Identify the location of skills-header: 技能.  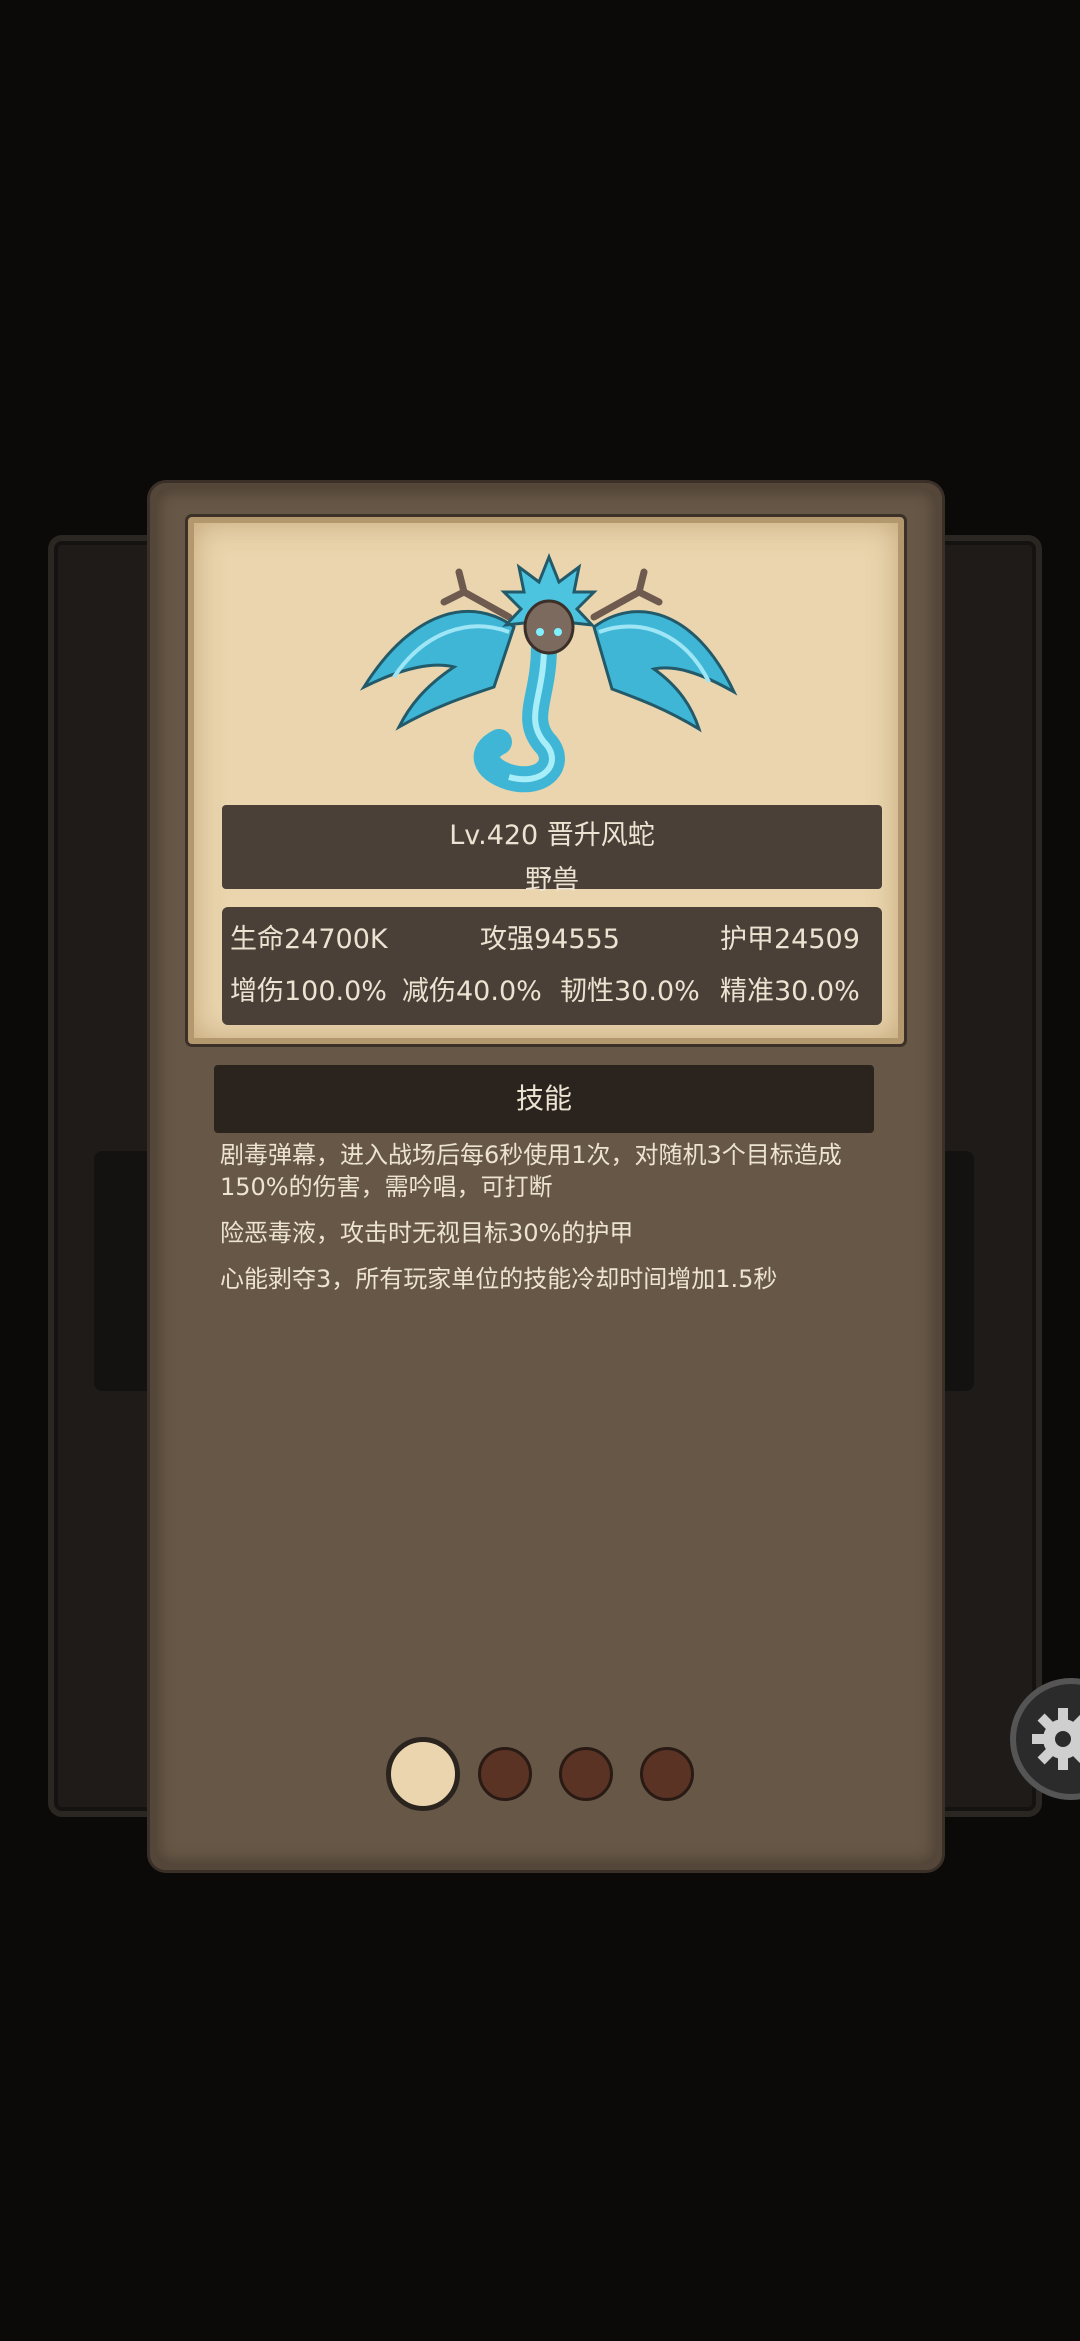
(544, 1099).